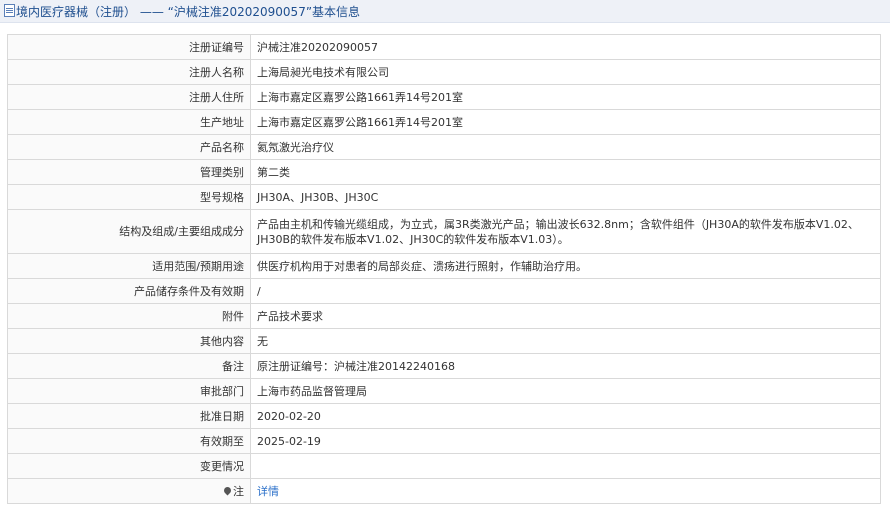  Describe the element at coordinates (129, 172) in the screenshot. I see `row-label: 管理类别` at that location.